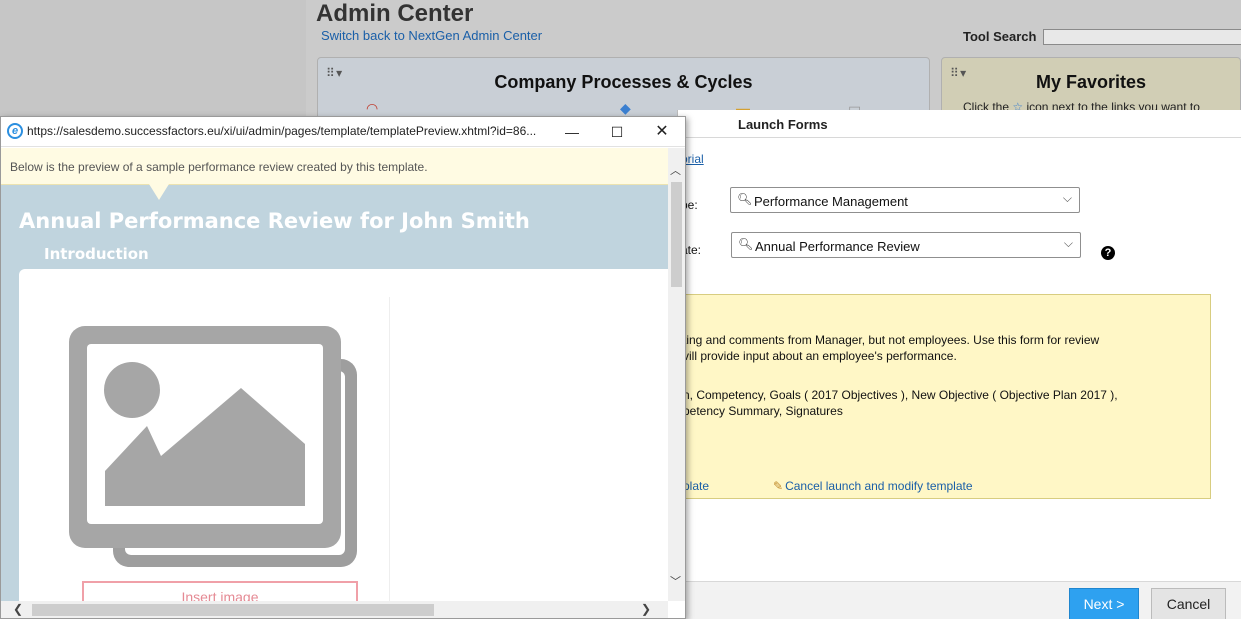  I want to click on dialog-title: Launch Forms, so click(783, 124).